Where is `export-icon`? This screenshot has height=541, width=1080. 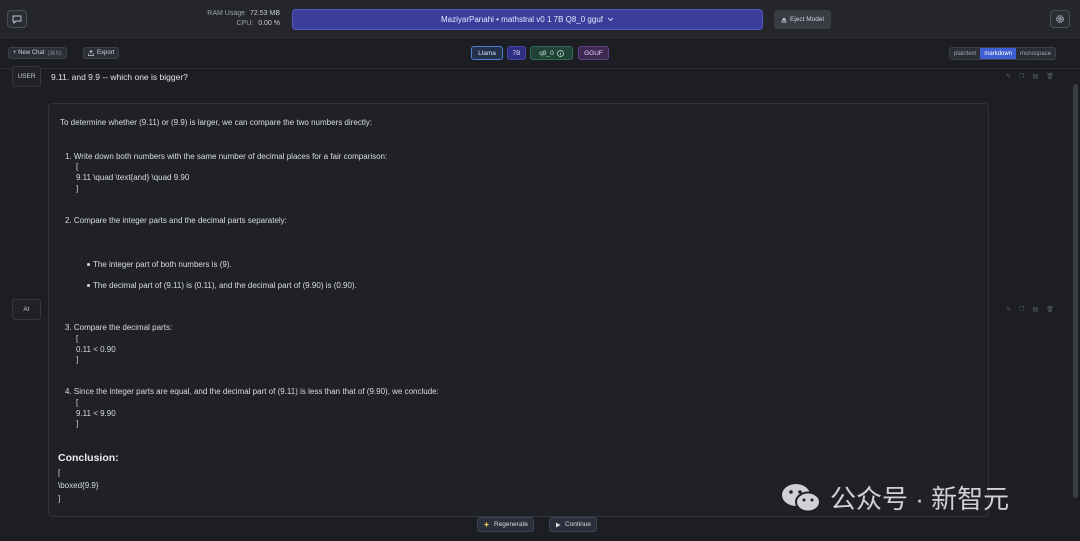
export-icon is located at coordinates (91, 53).